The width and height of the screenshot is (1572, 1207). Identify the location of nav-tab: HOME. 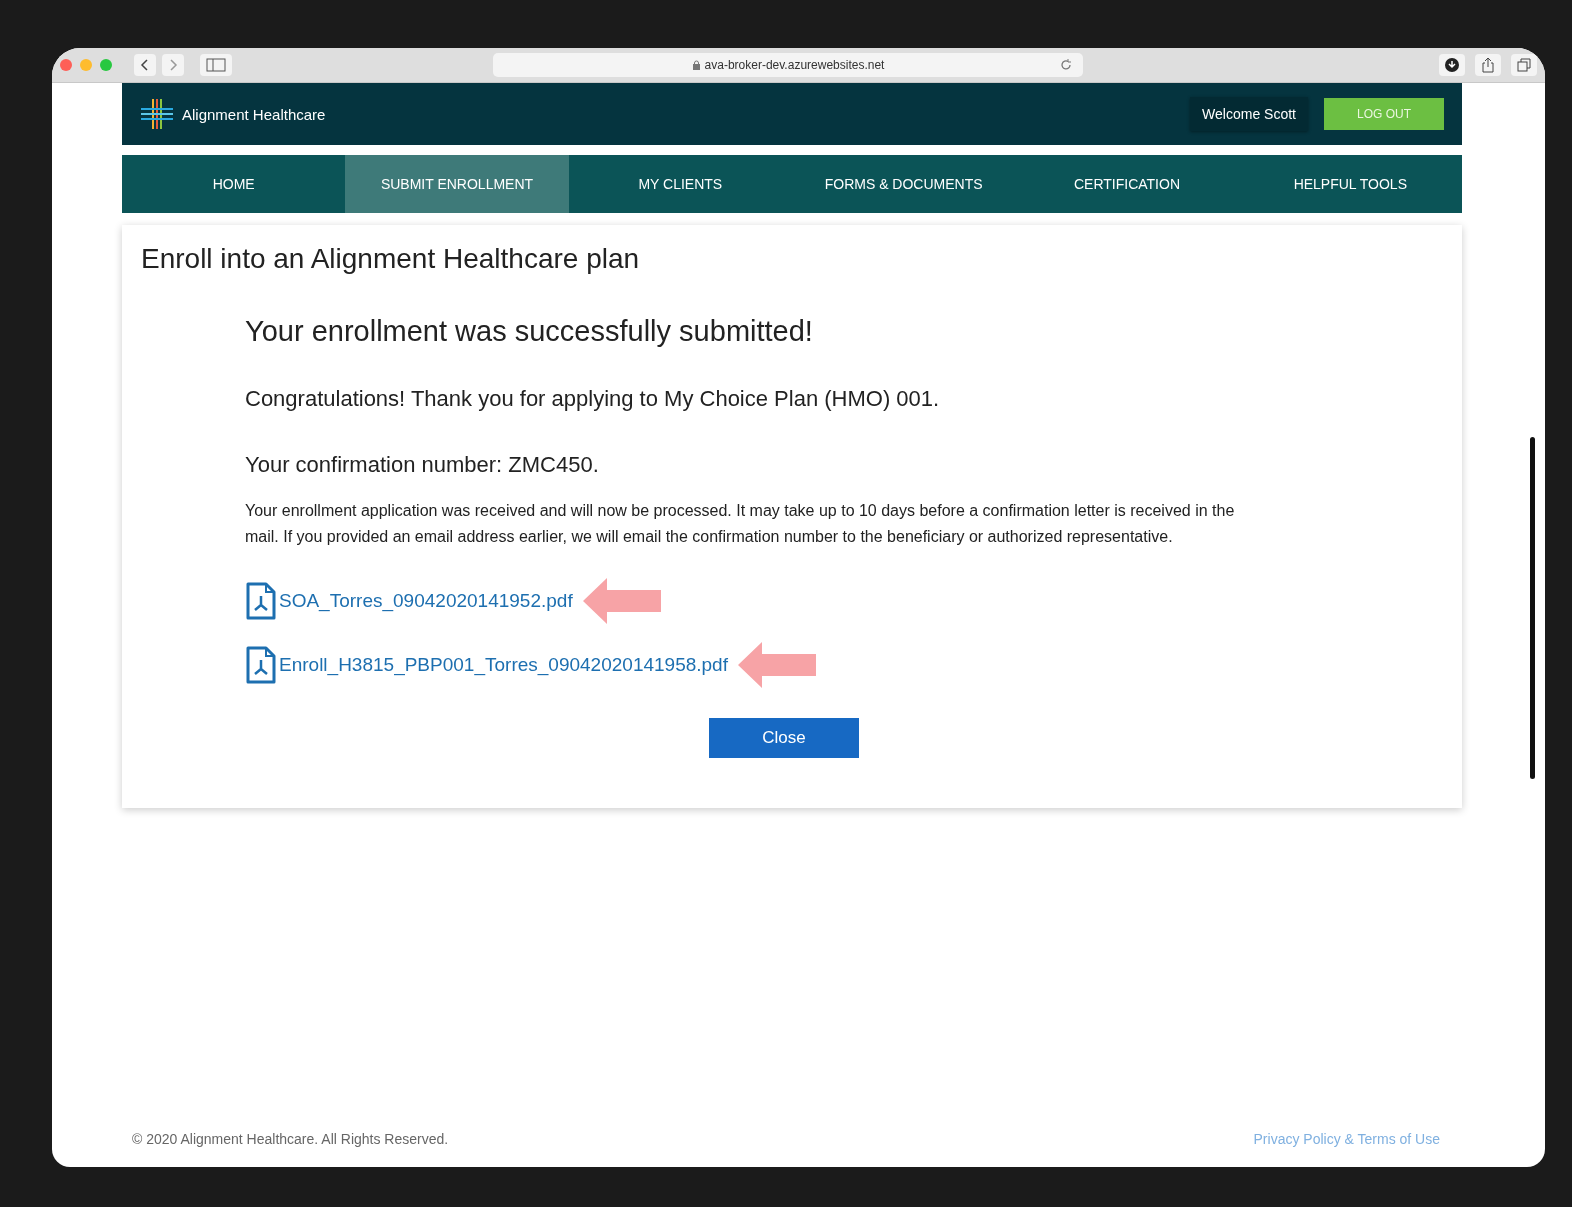
(234, 184).